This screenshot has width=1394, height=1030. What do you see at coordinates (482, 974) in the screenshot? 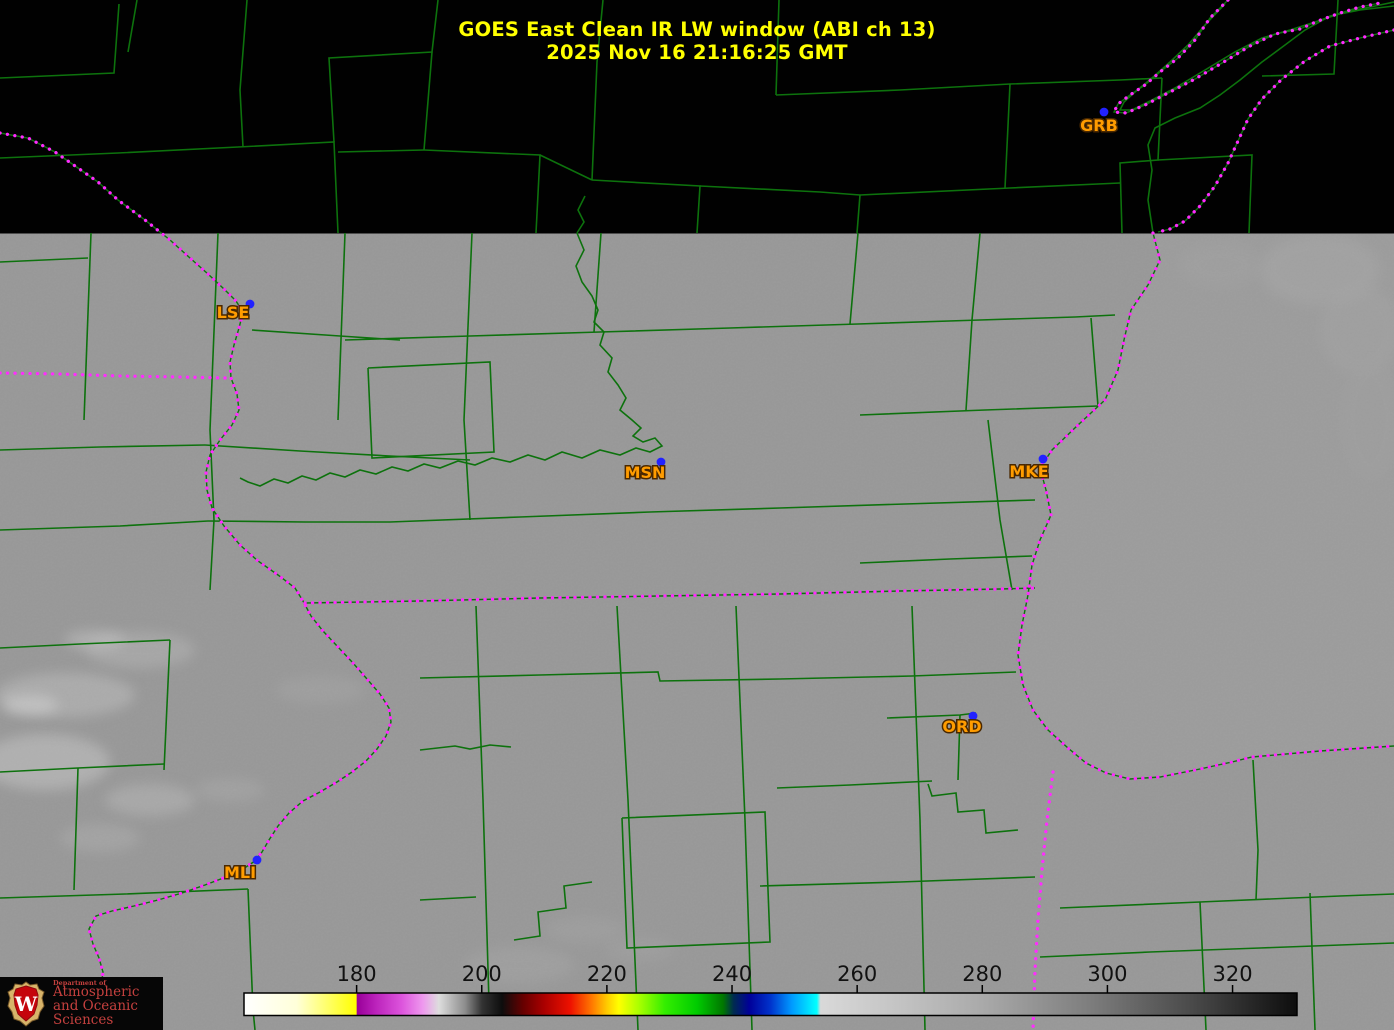
I see `colorbar-tick-label: 200` at bounding box center [482, 974].